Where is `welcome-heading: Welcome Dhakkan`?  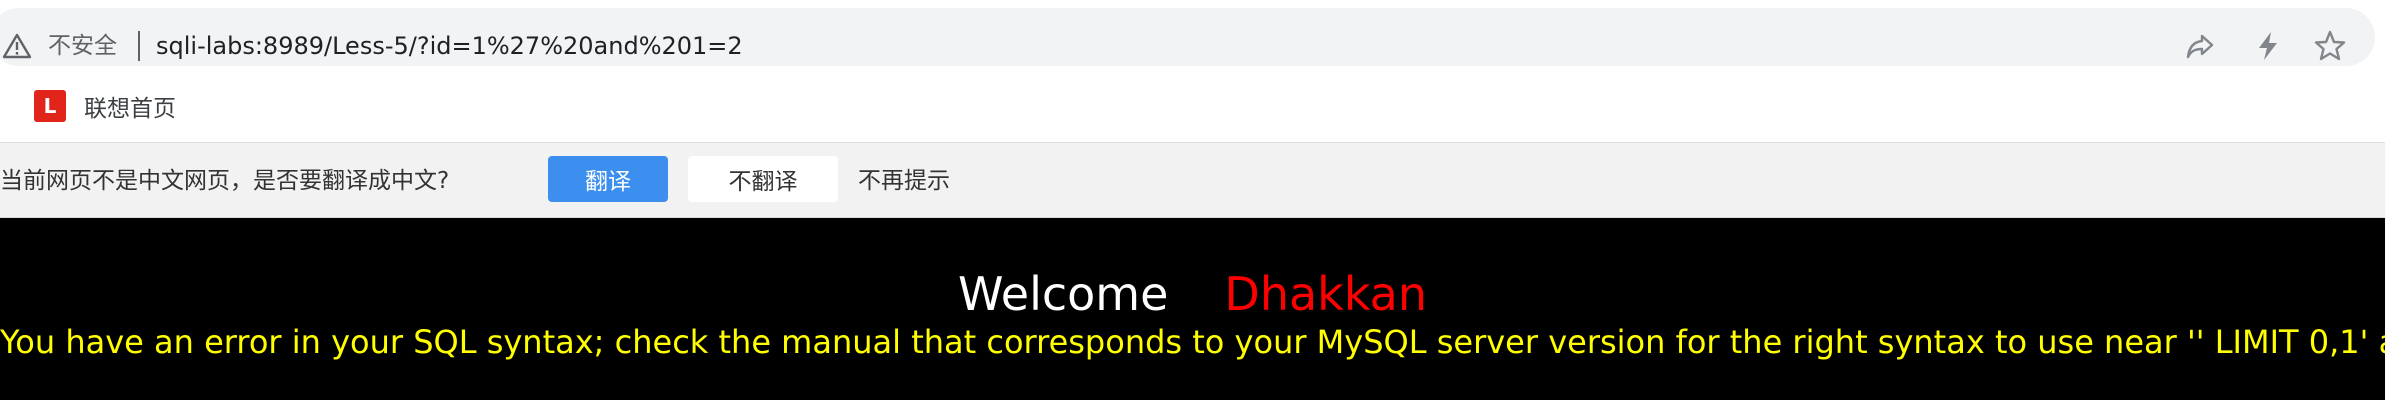
welcome-heading: Welcome Dhakkan is located at coordinates (1192, 294).